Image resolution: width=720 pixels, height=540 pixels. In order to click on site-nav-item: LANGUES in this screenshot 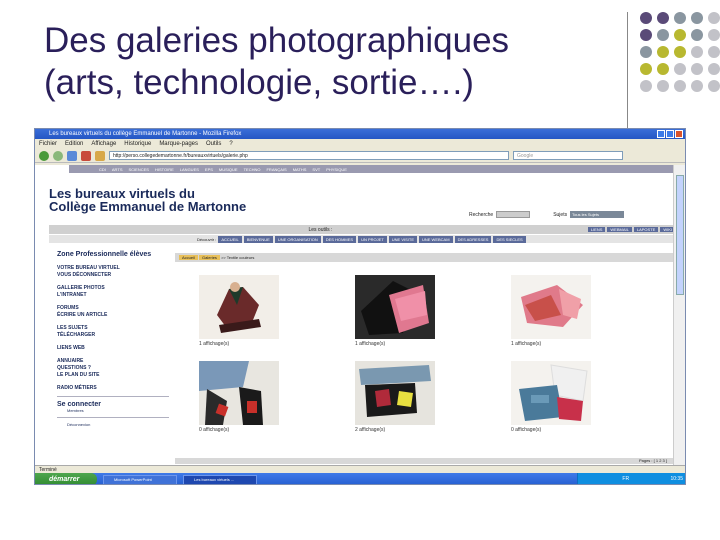, I will do `click(189, 169)`.